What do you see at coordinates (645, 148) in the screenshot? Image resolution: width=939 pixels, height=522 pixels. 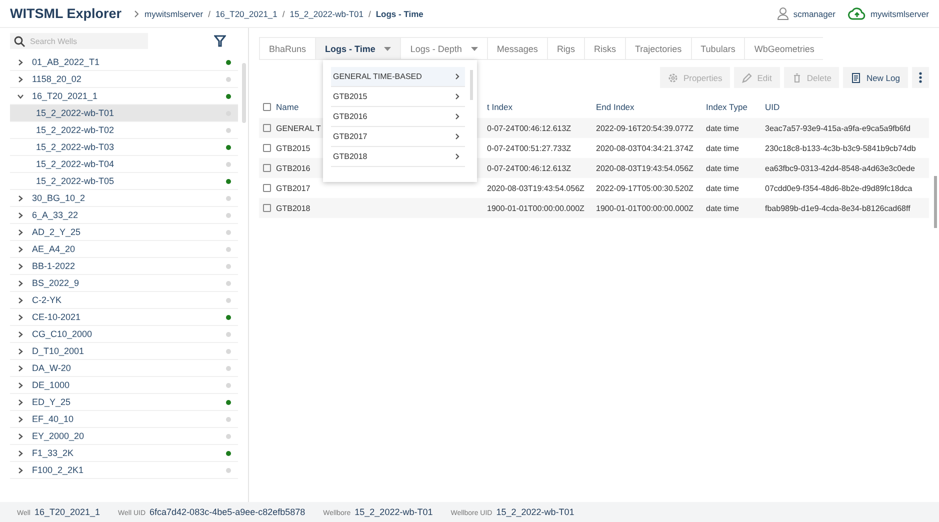 I see `table-cell-text: 2020-08-03T04:34:21.374Z` at bounding box center [645, 148].